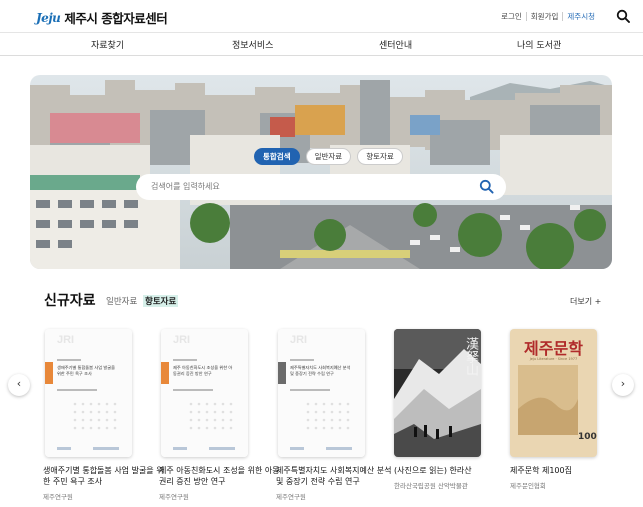 This screenshot has height=507, width=643. Describe the element at coordinates (470, 356) in the screenshot. I see `cover-title: 漢拏山` at that location.